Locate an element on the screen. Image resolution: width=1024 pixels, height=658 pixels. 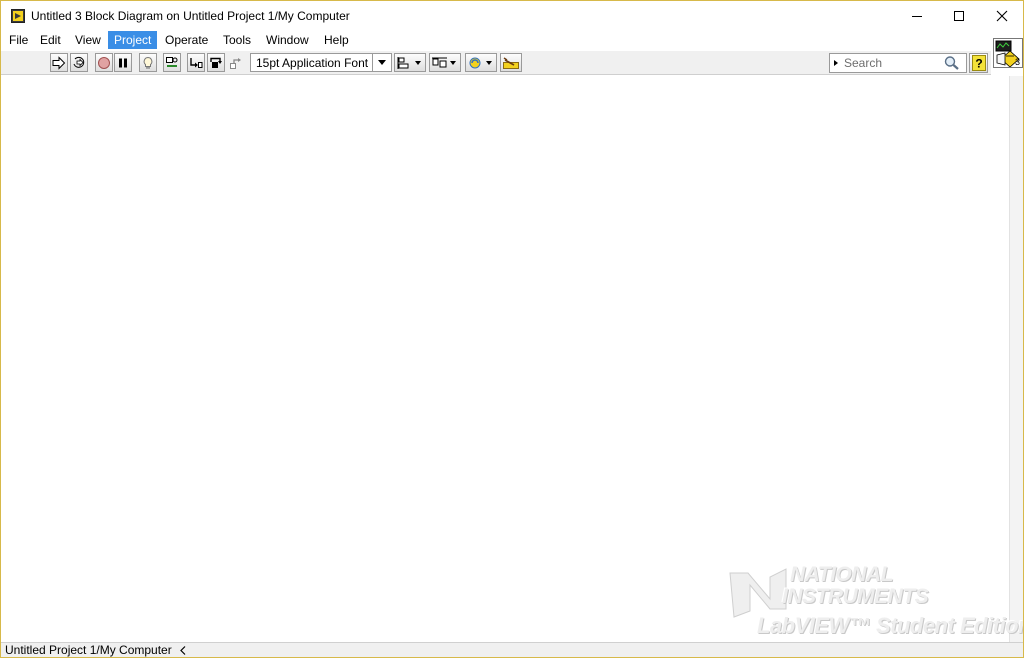
search-box is located at coordinates (898, 63).